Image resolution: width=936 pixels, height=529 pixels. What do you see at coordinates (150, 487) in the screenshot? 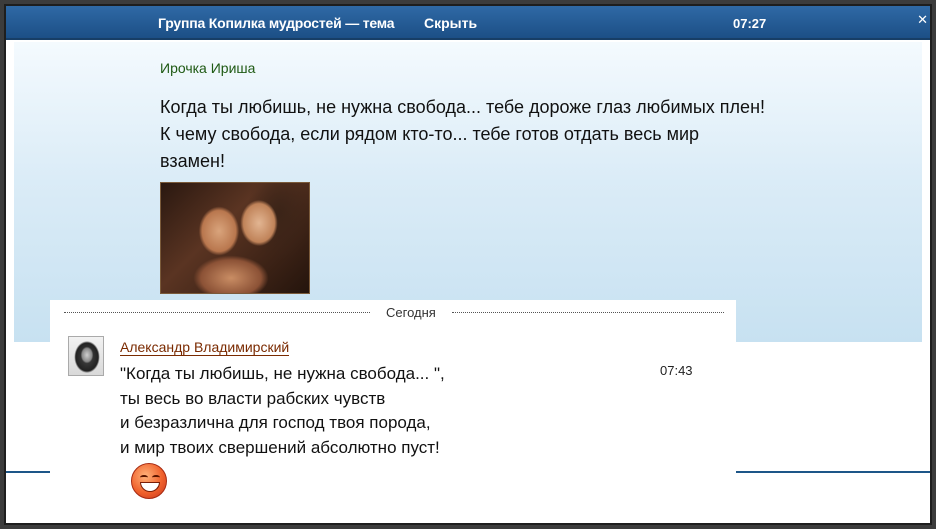
I see `emoji-mouth` at bounding box center [150, 487].